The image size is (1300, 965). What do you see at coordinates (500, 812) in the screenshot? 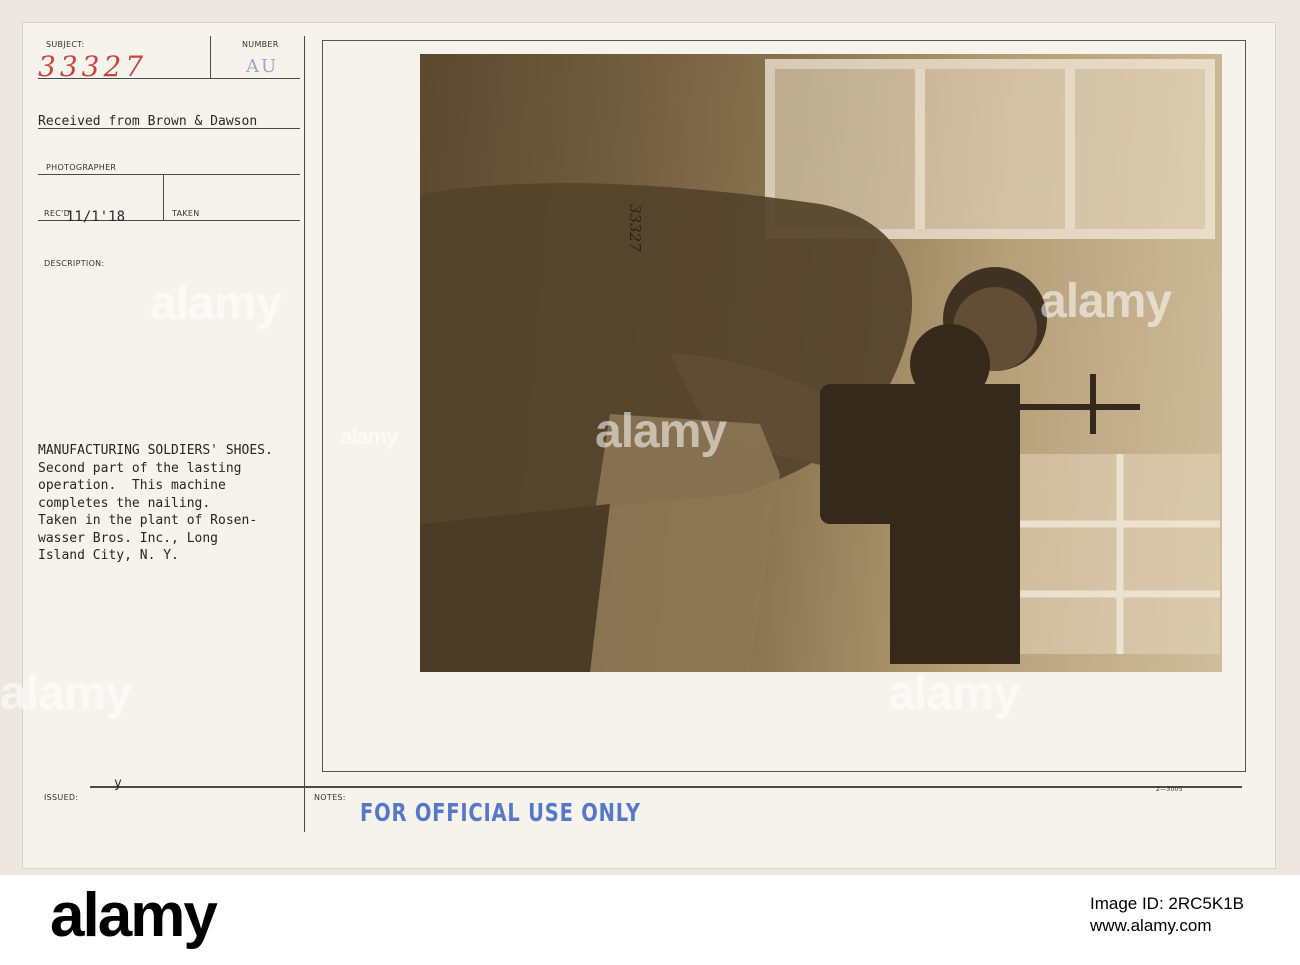
I see `official-use-stamp: FOR OFFICIAL USE ONLY` at bounding box center [500, 812].